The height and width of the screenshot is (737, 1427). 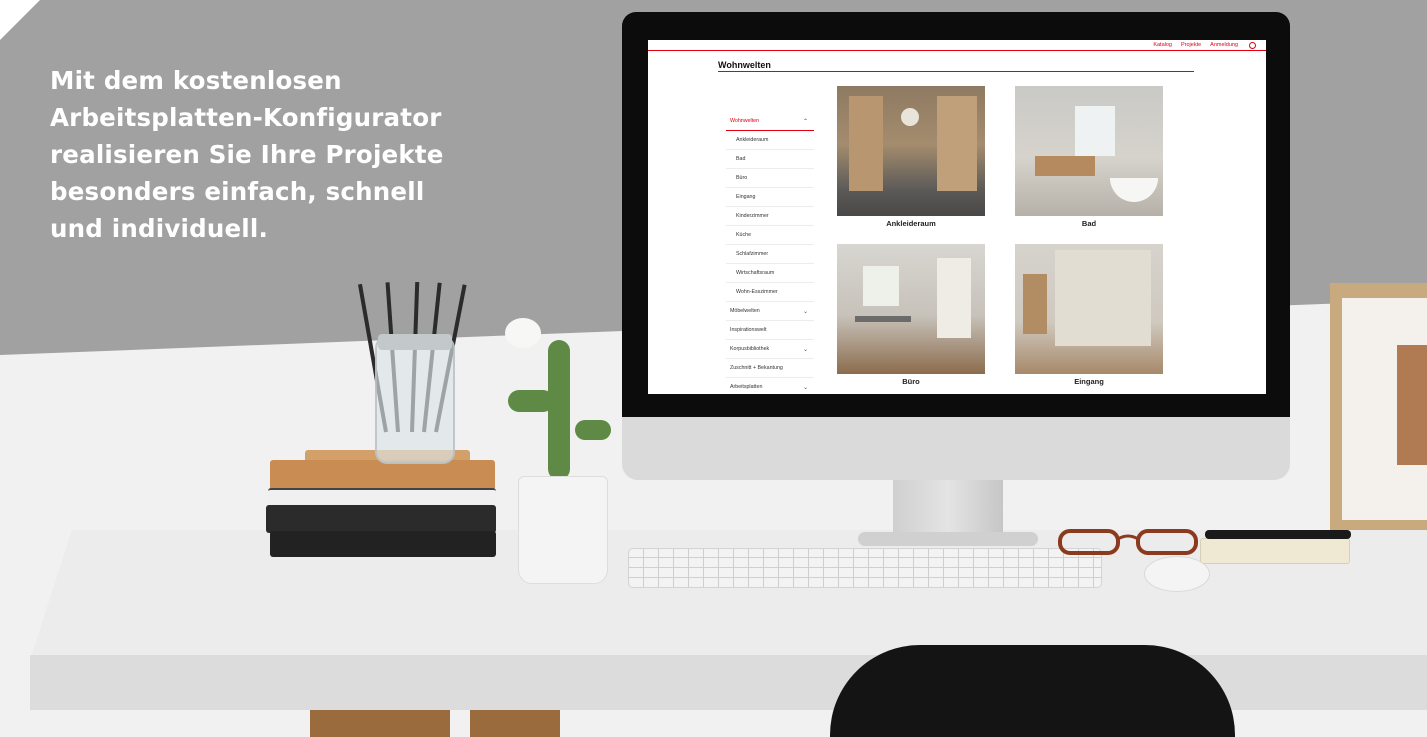 What do you see at coordinates (770, 159) in the screenshot?
I see `sidebar-item-bad: Bad` at bounding box center [770, 159].